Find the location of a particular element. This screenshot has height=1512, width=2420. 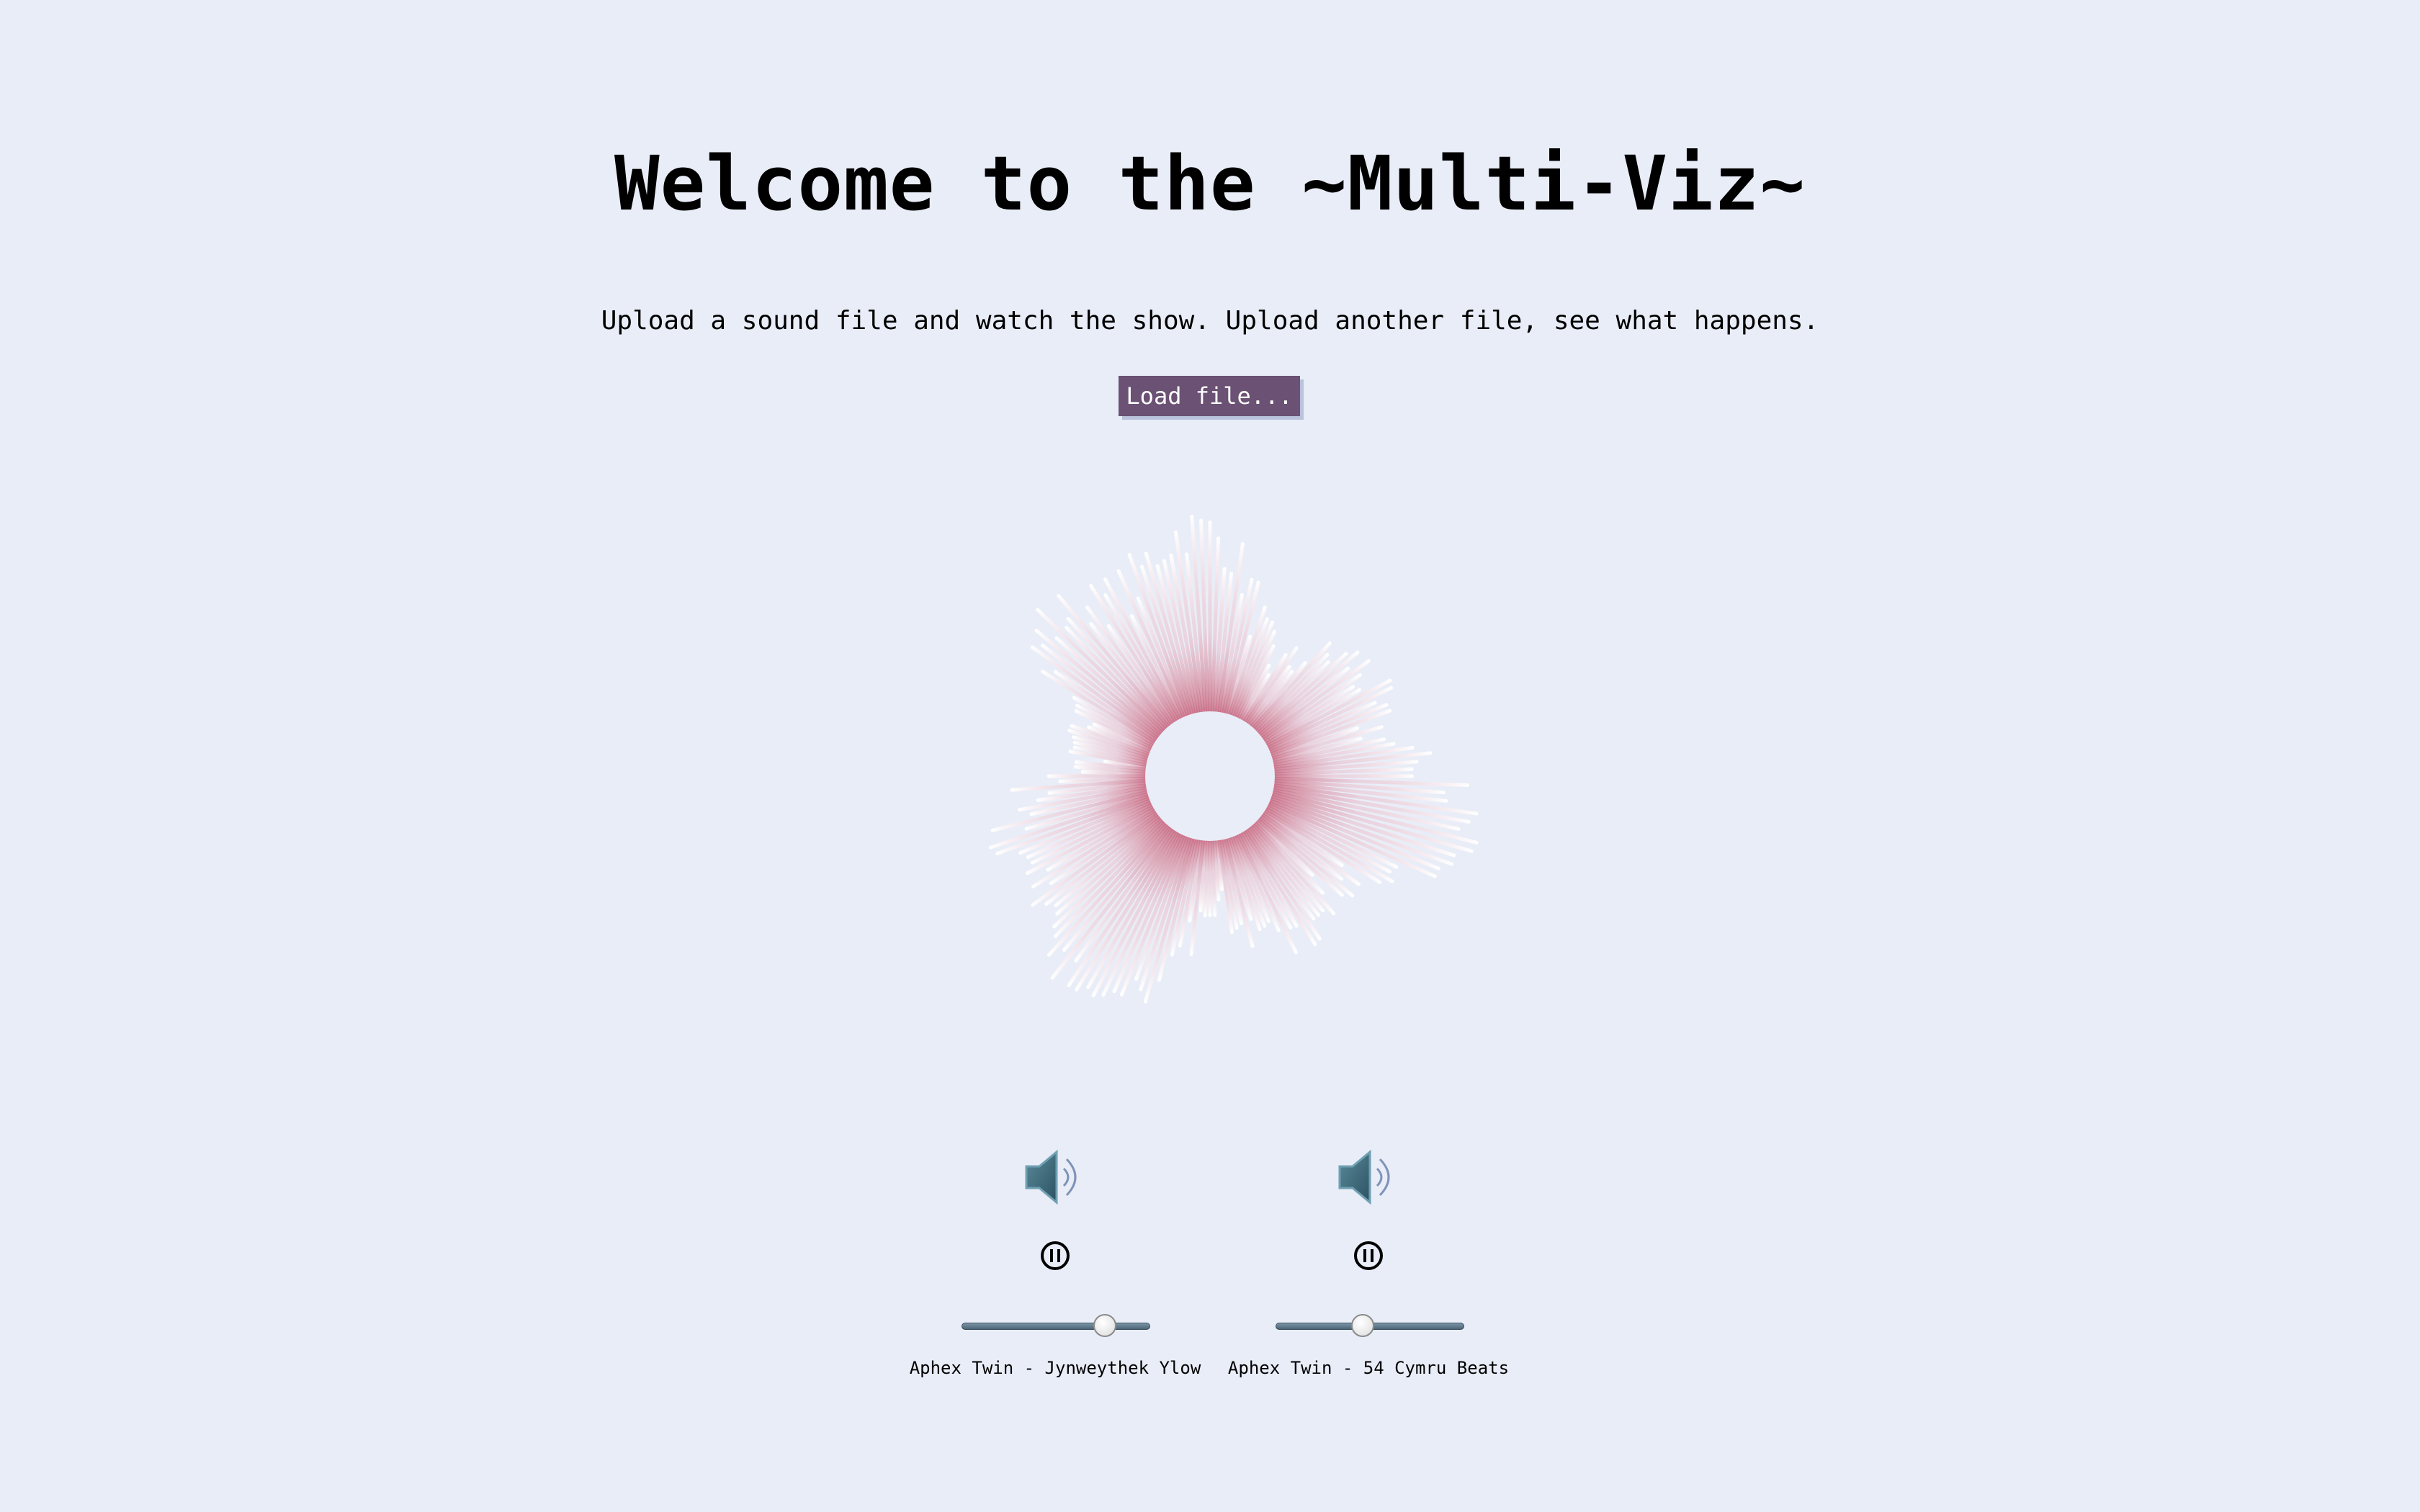

volume-track is located at coordinates (1056, 1326).